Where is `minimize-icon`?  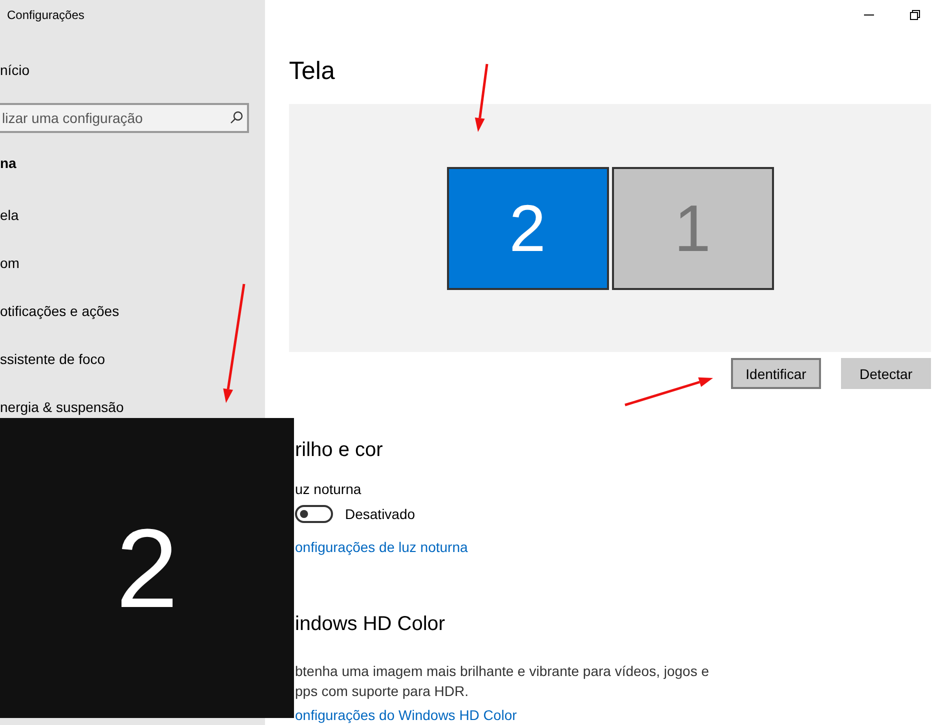 minimize-icon is located at coordinates (869, 15).